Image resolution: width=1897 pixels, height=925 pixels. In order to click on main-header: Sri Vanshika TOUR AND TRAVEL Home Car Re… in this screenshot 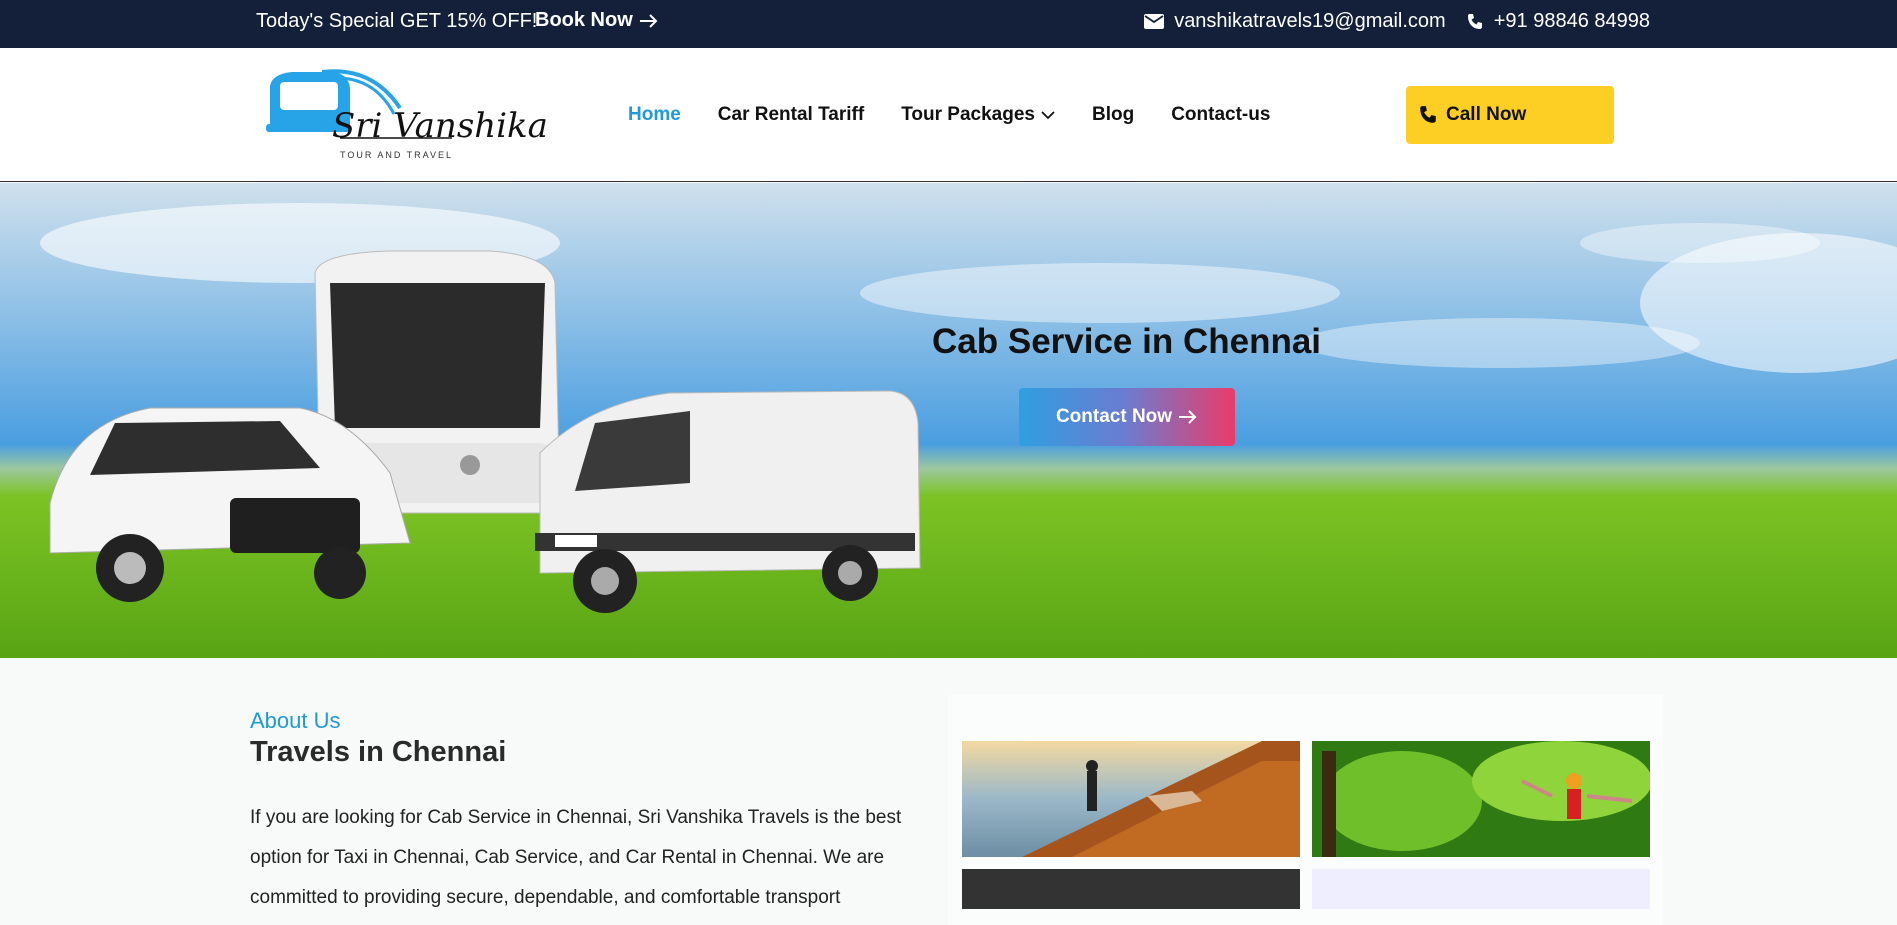, I will do `click(948, 115)`.